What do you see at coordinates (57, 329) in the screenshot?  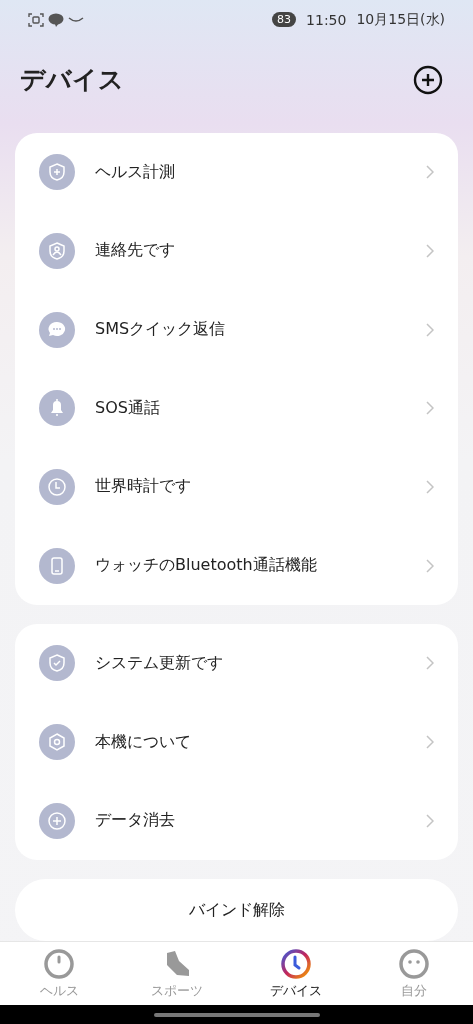 I see `chat-icon` at bounding box center [57, 329].